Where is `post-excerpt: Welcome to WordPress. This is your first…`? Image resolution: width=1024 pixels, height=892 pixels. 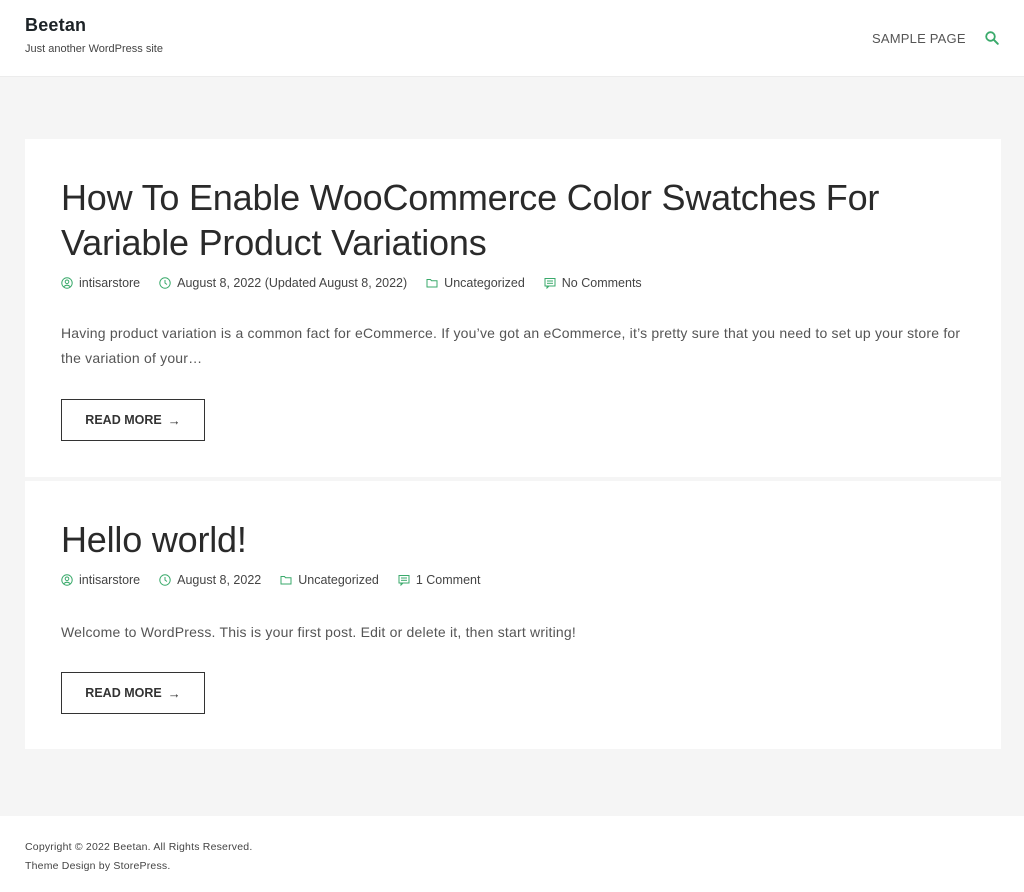 post-excerpt: Welcome to WordPress. This is your first… is located at coordinates (318, 632).